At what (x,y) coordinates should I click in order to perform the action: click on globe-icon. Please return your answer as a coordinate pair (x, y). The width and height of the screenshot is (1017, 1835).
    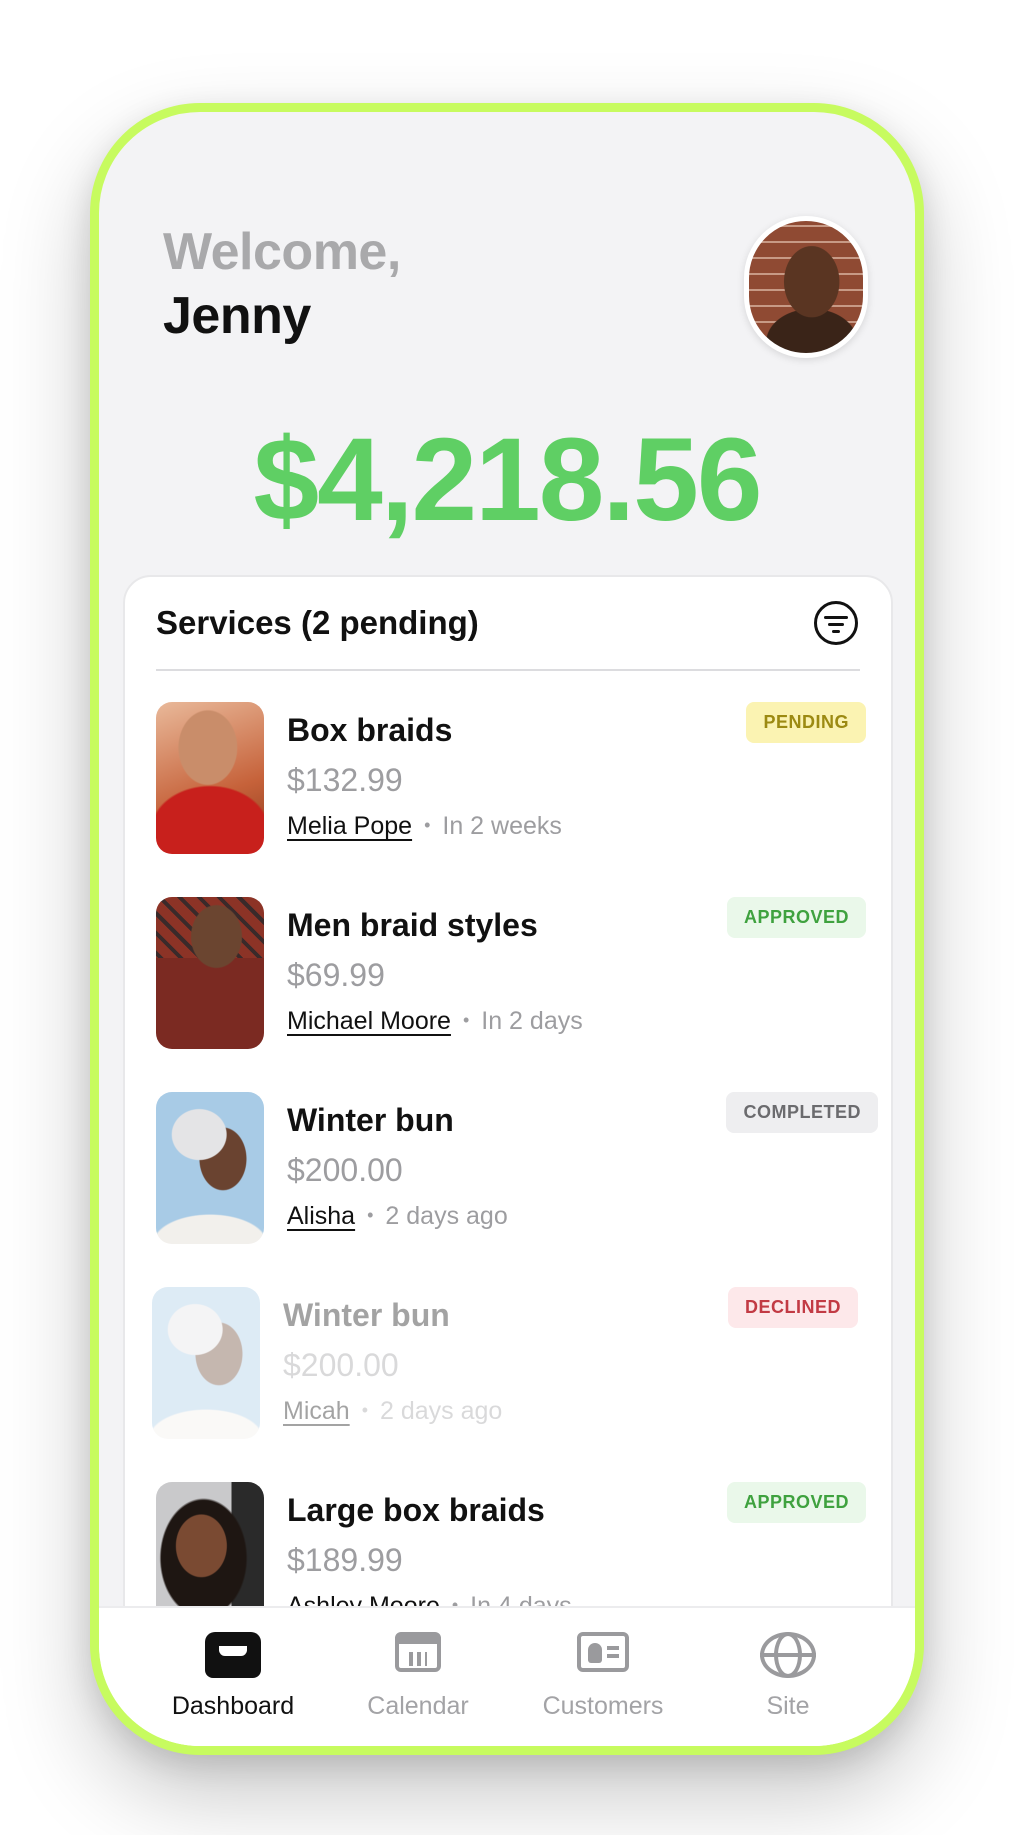
    Looking at the image, I should click on (788, 1655).